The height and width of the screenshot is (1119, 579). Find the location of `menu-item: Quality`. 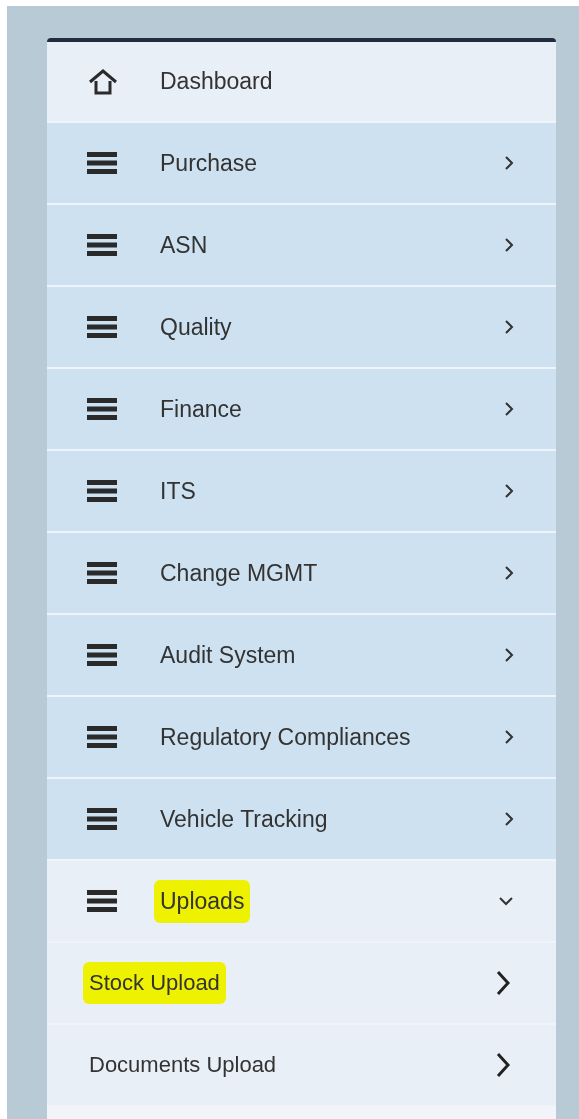

menu-item: Quality is located at coordinates (301, 328).